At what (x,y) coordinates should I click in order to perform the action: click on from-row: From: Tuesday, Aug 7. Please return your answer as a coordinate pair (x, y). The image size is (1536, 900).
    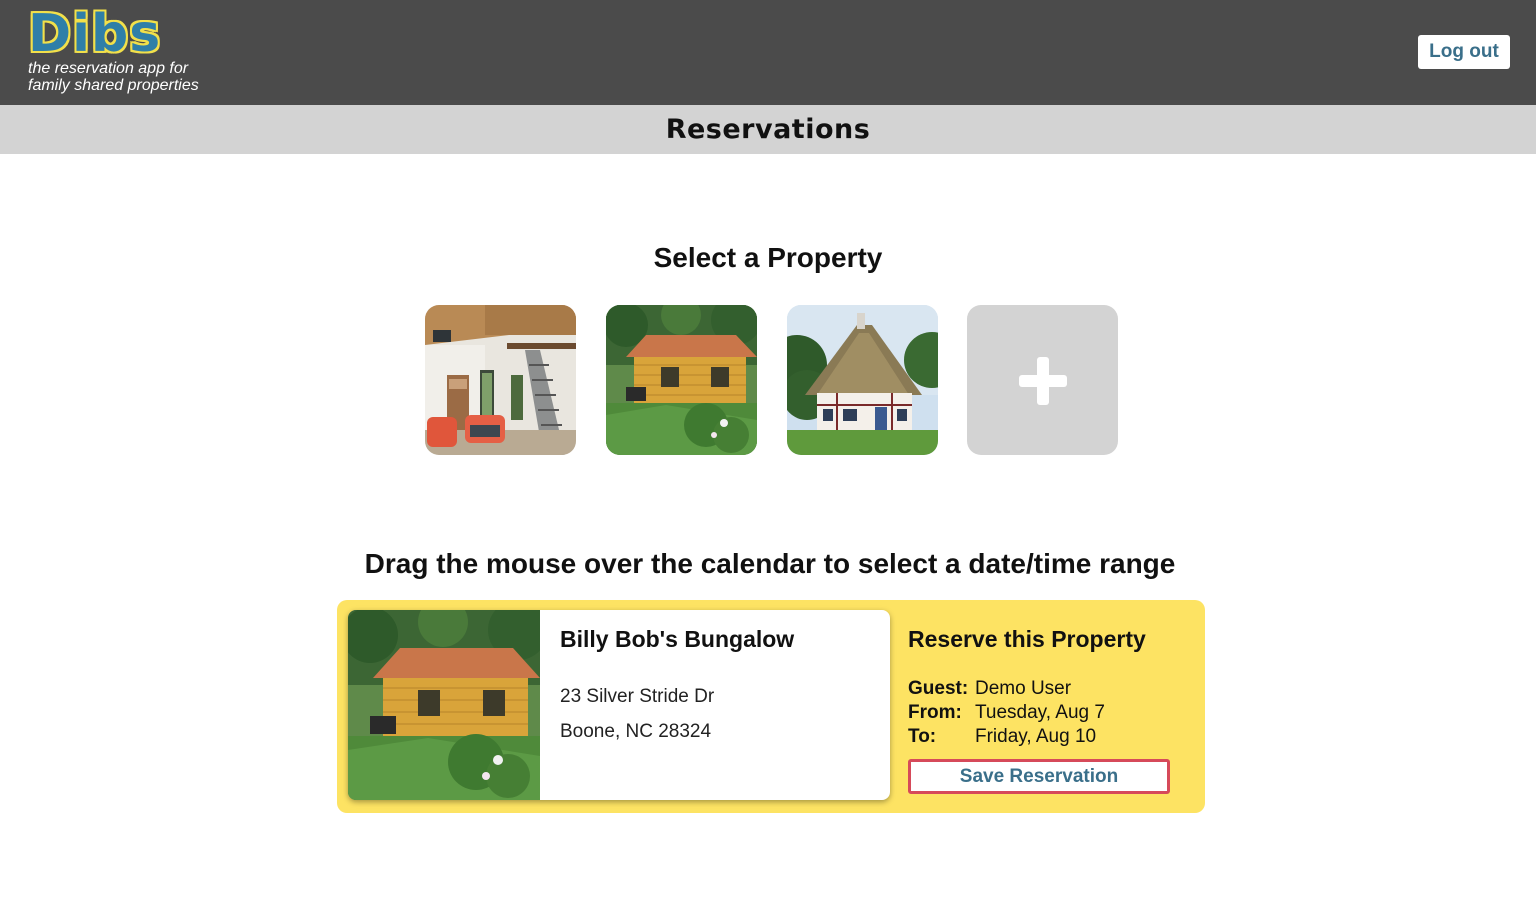
    Looking at the image, I should click on (1053, 713).